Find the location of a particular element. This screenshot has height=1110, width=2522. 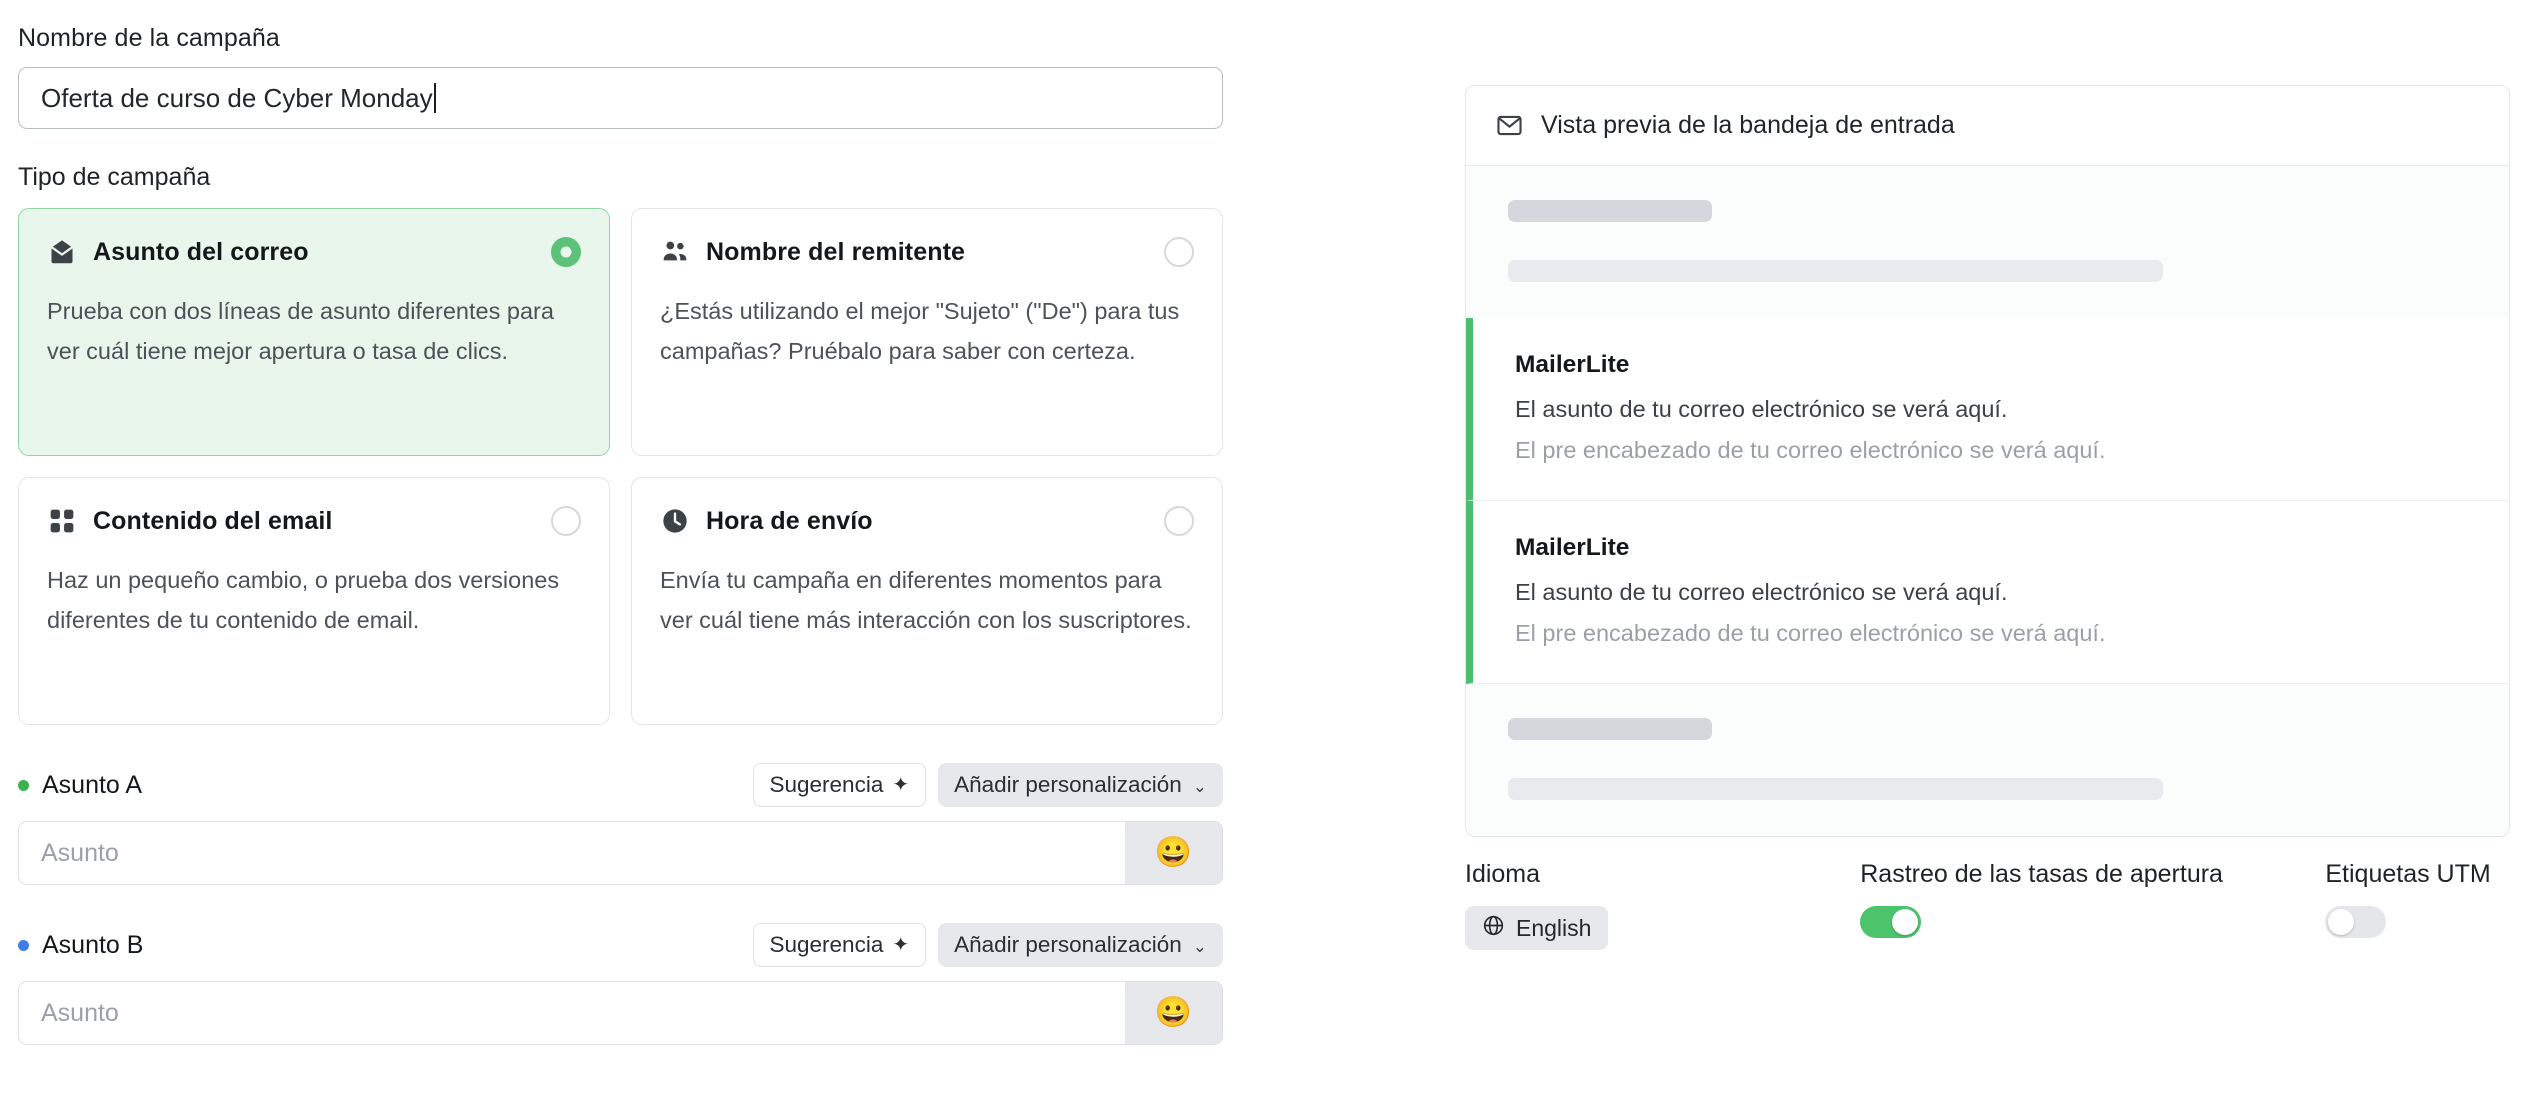

subject-a-suggestion-button: Sugerencia ✦ is located at coordinates (839, 785).